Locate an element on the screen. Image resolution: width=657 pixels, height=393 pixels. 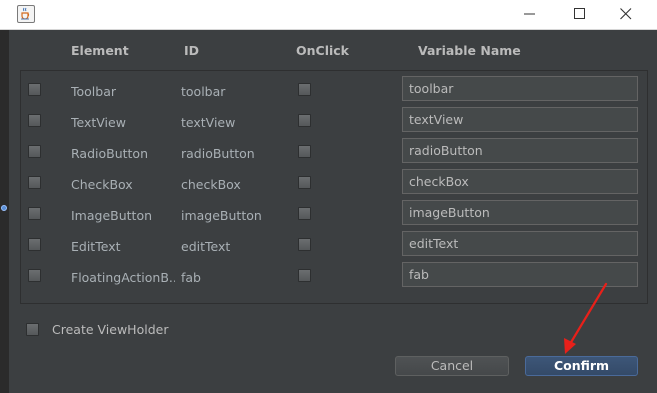
confirm-button: Confirm is located at coordinates (581, 366).